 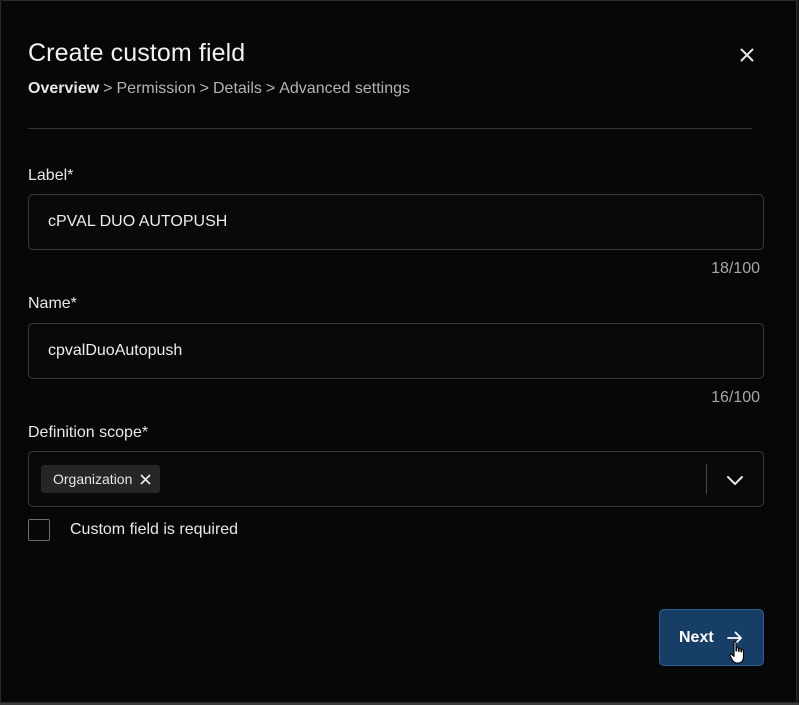 What do you see at coordinates (93, 479) in the screenshot?
I see `scope-chip-label: Organization` at bounding box center [93, 479].